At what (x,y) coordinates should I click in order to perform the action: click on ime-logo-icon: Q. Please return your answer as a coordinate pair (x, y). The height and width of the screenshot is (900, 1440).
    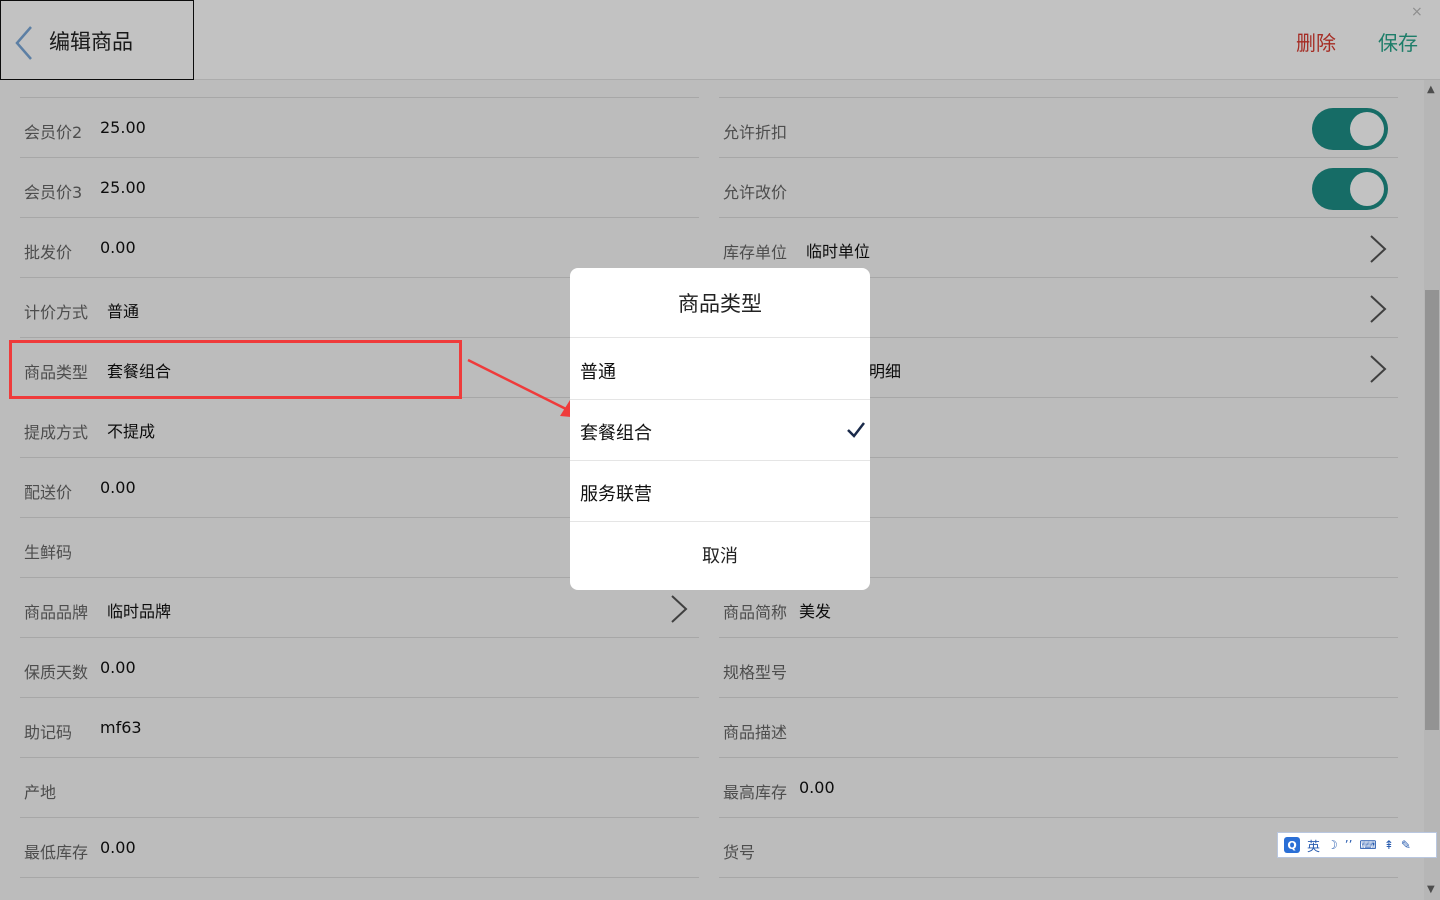
    Looking at the image, I should click on (1292, 845).